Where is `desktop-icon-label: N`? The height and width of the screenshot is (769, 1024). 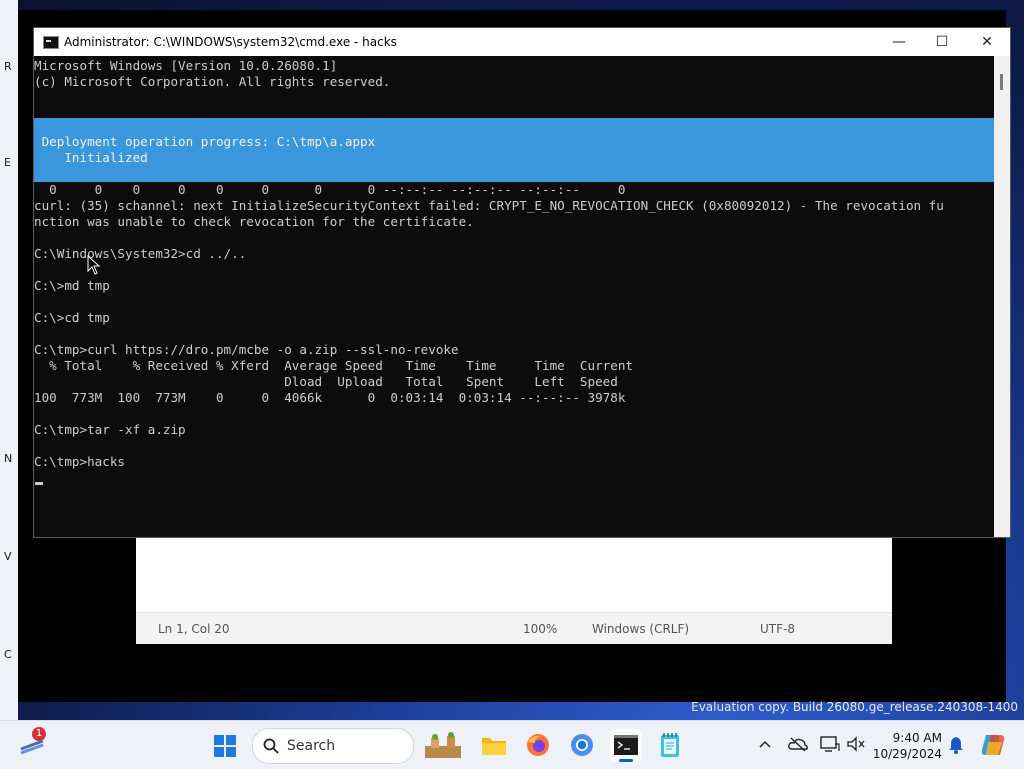
desktop-icon-label: N is located at coordinates (8, 458).